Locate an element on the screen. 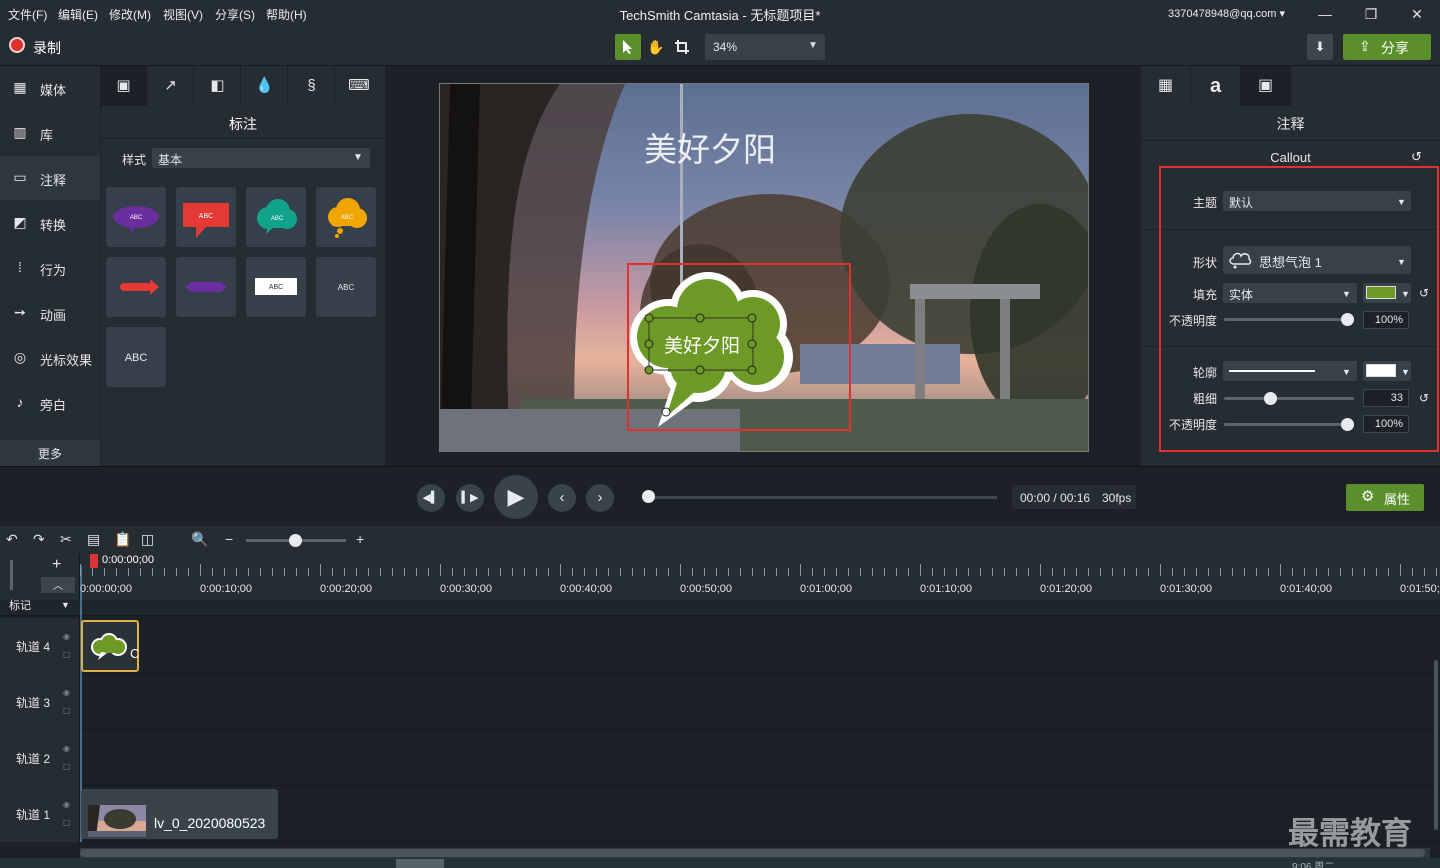  search-icon: 🔍 is located at coordinates (199, 539).